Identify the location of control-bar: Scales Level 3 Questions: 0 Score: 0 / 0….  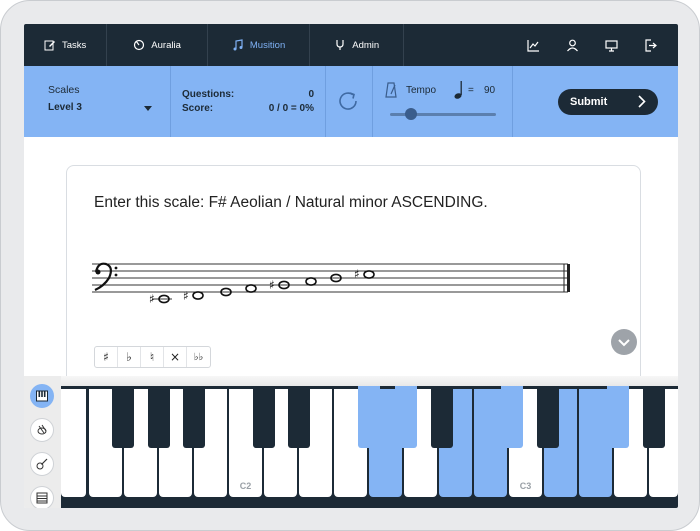
(351, 101).